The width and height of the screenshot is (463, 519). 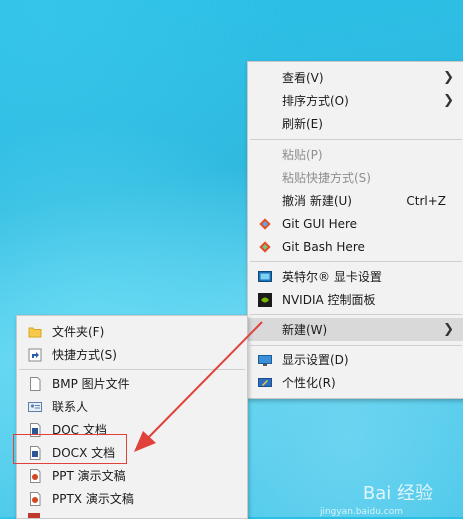 I want to click on annotation-arrow, so click(x=198, y=386).